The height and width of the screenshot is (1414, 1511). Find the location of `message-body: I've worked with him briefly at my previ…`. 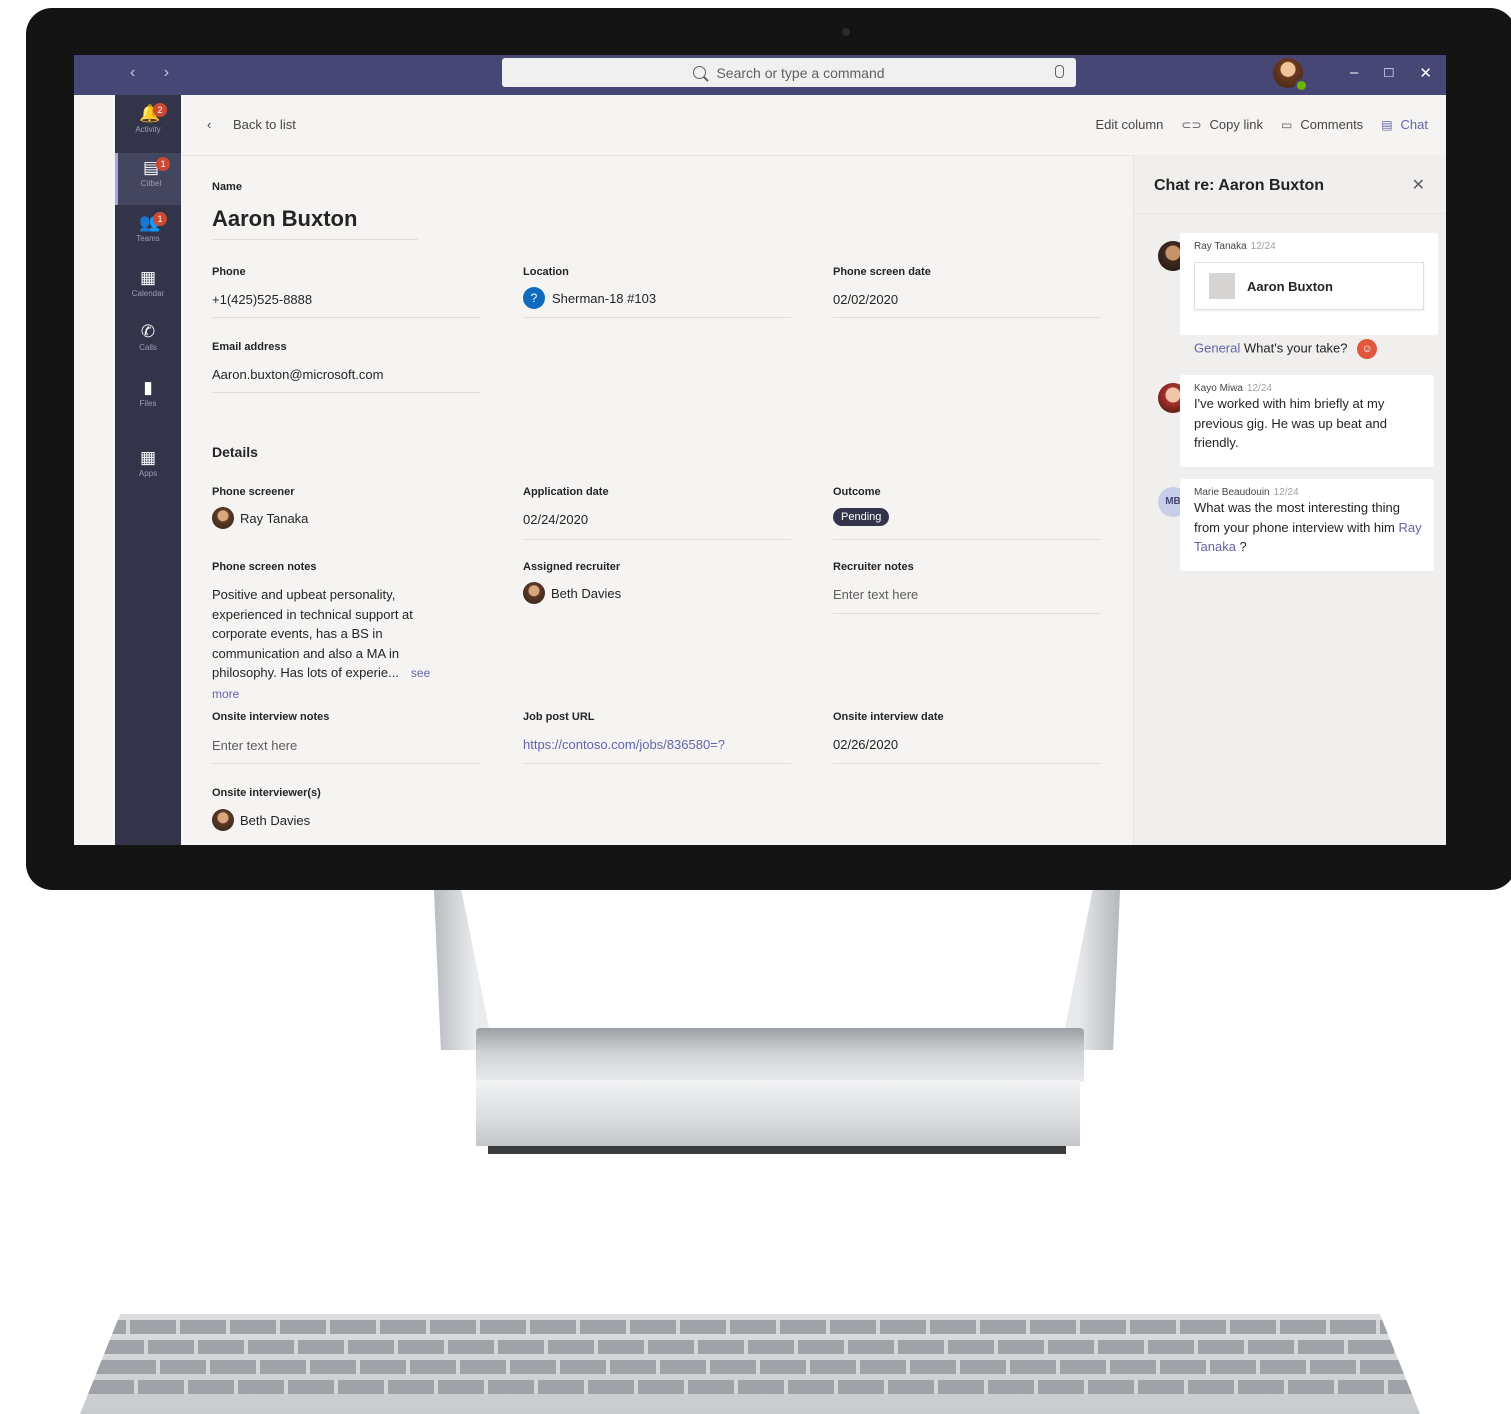

message-body: I've worked with him briefly at my previ… is located at coordinates (1290, 423).